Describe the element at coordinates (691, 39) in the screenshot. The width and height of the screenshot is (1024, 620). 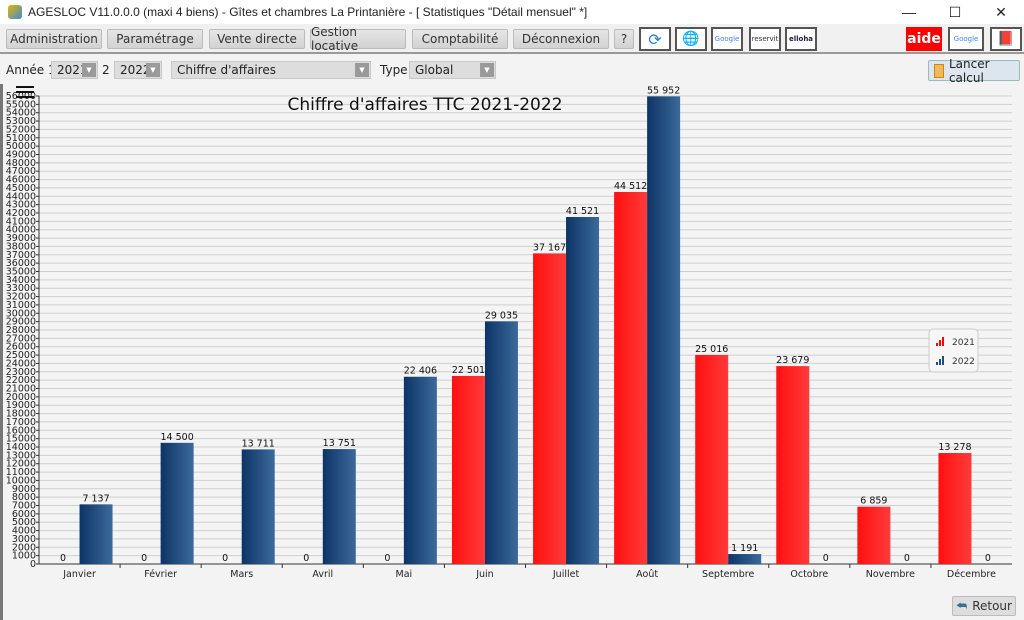
I see `languages-icon: 🌐` at that location.